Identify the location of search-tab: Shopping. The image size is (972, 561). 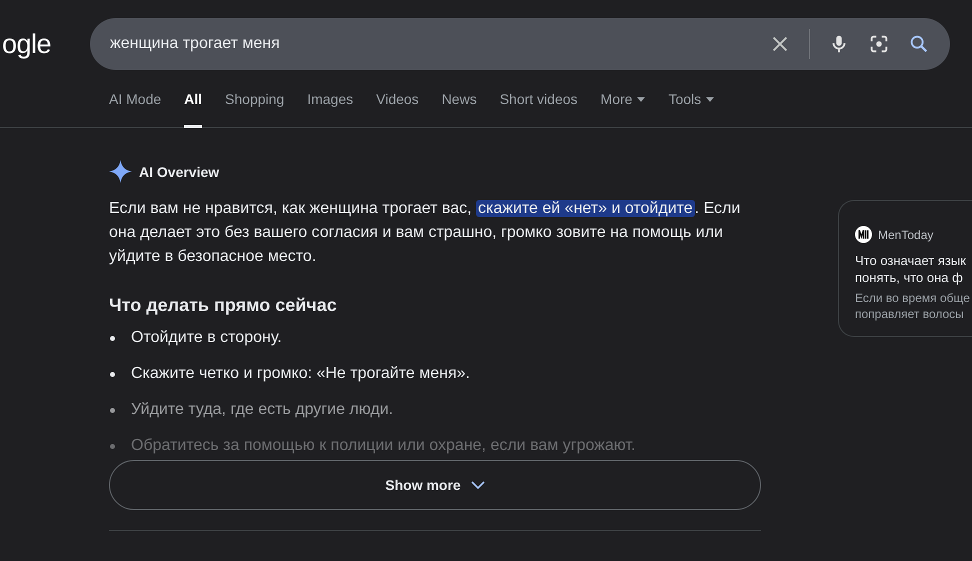
(254, 108).